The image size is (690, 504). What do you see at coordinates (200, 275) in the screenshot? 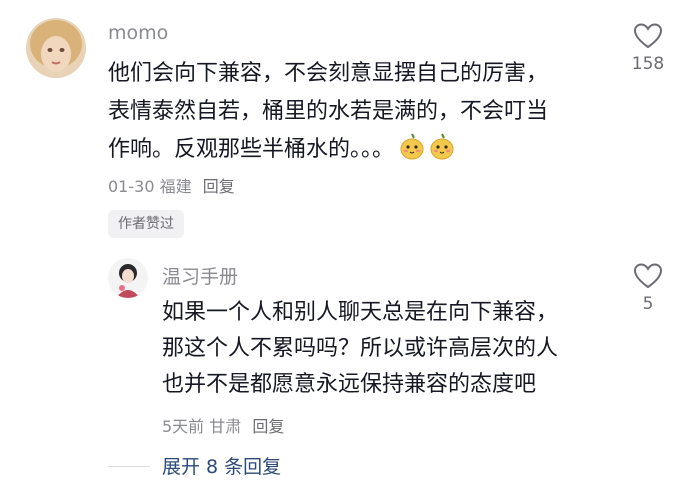
I see `reply-username: 温习手册` at bounding box center [200, 275].